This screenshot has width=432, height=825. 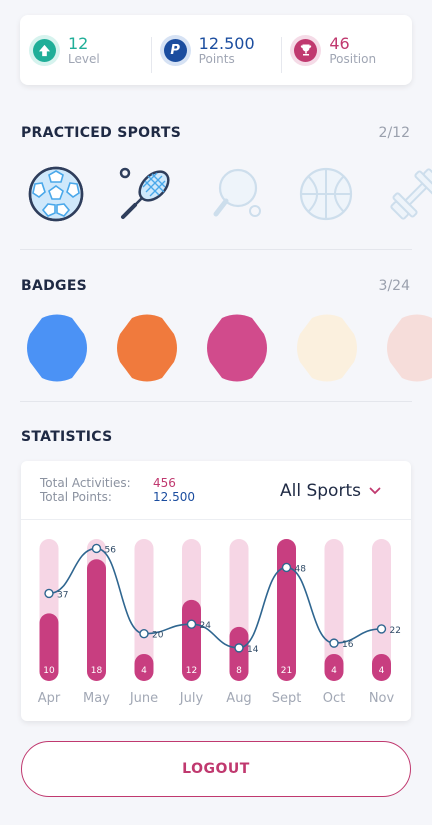 I want to click on x-axis-label: Sept, so click(x=287, y=698).